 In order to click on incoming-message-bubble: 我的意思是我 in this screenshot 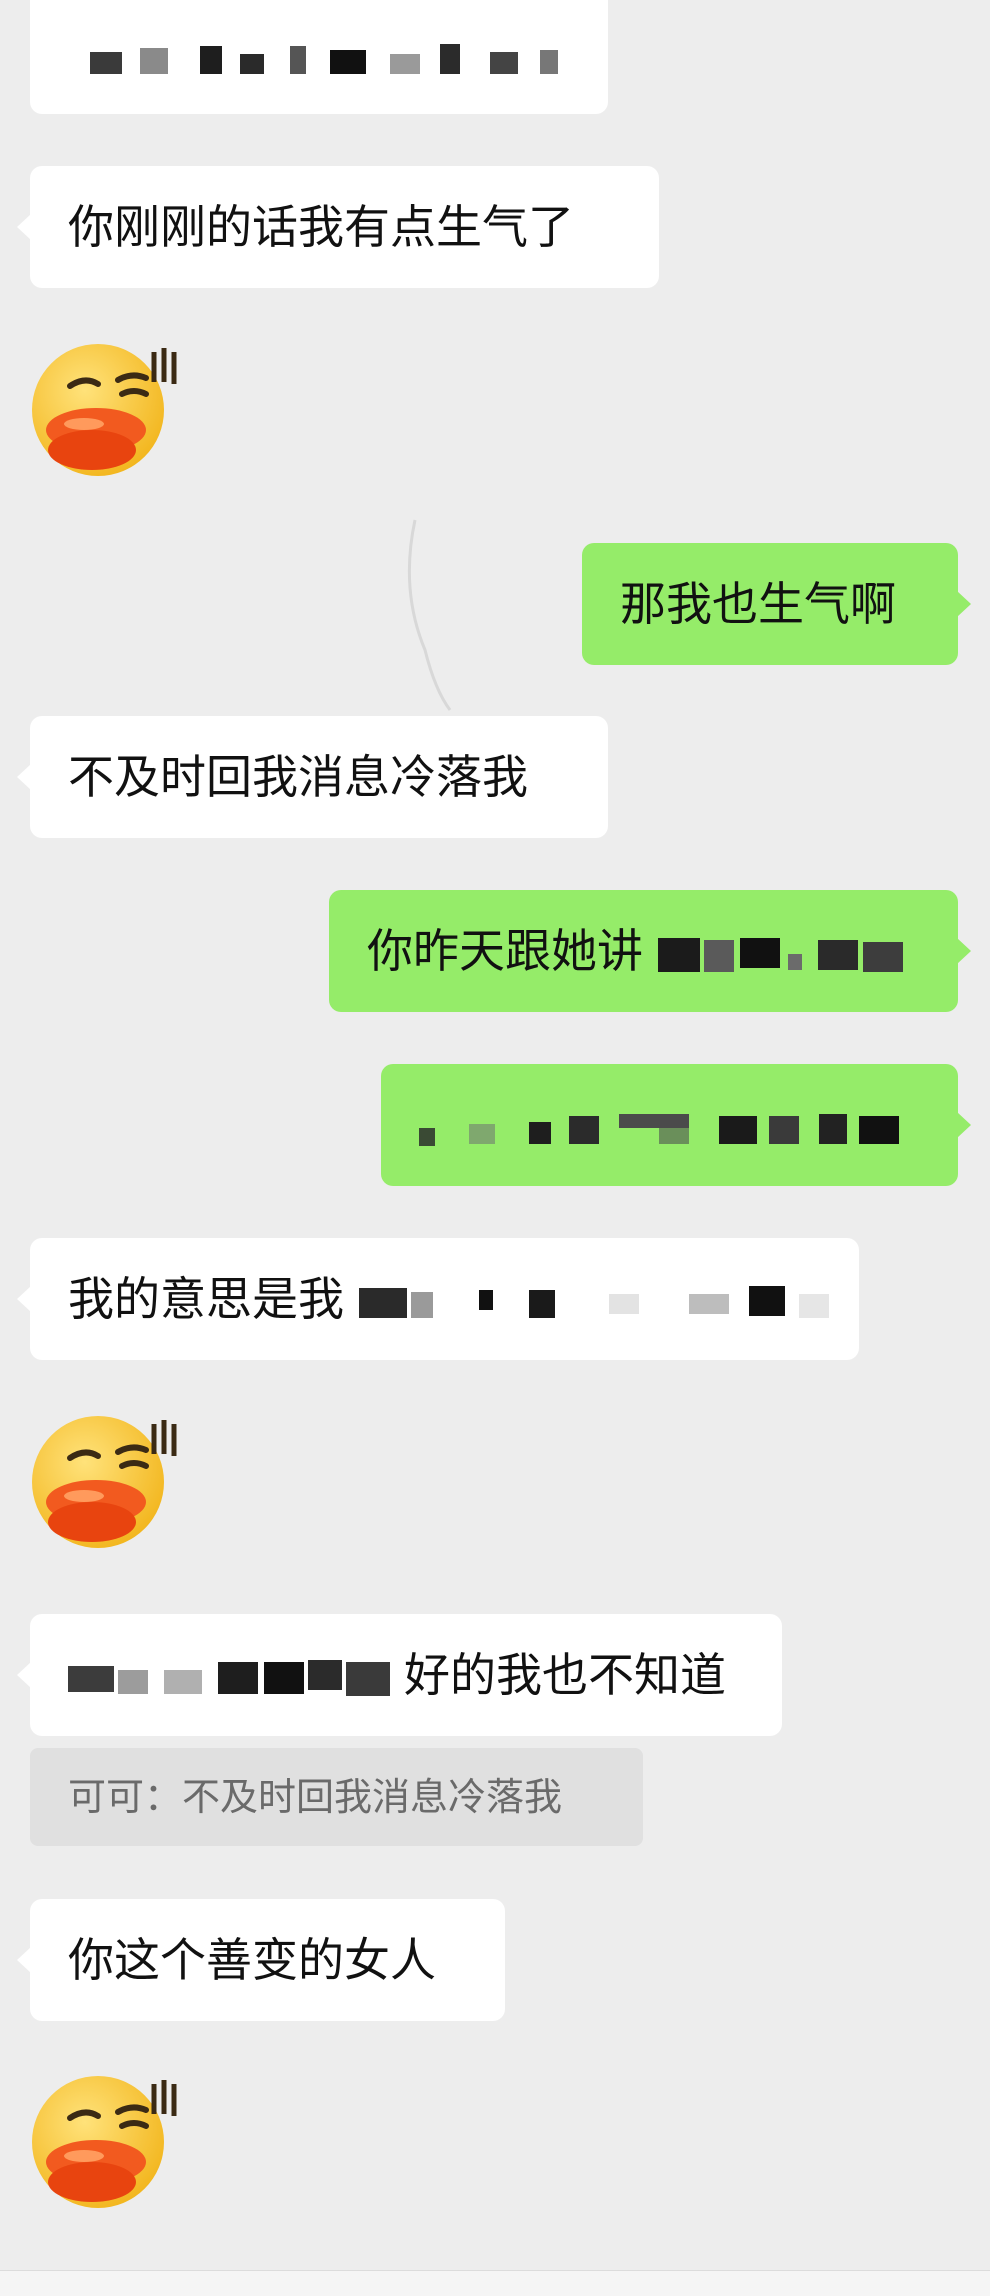, I will do `click(438, 1299)`.